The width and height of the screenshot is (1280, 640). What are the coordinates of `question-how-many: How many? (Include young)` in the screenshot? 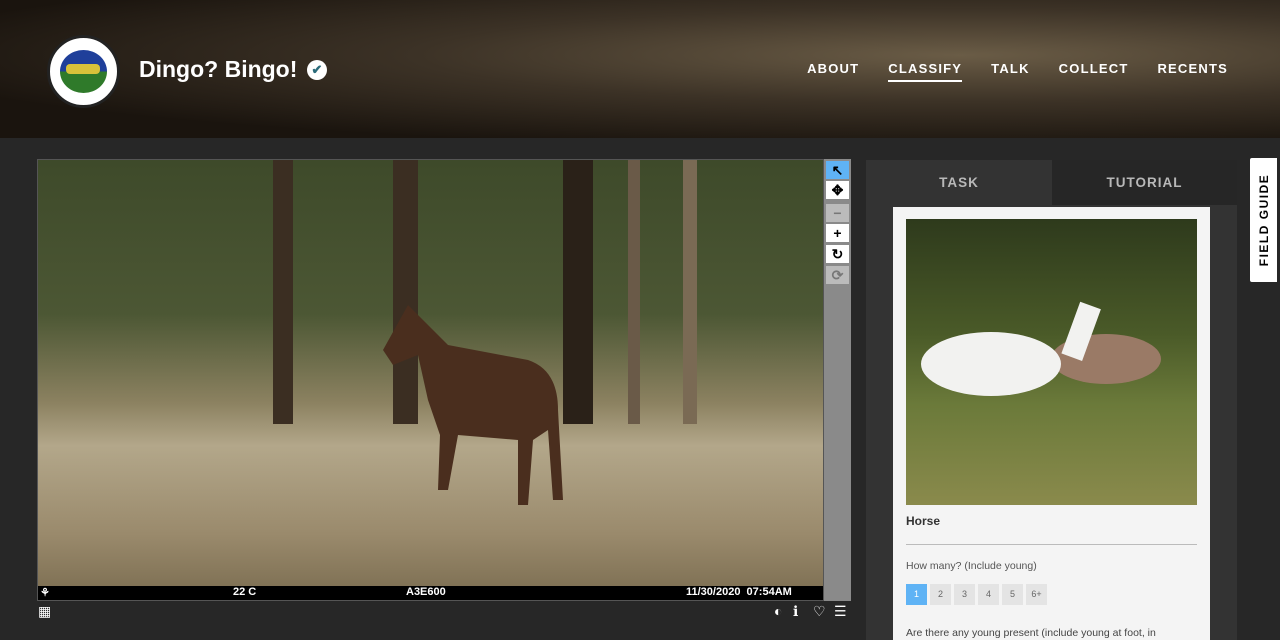 It's located at (971, 566).